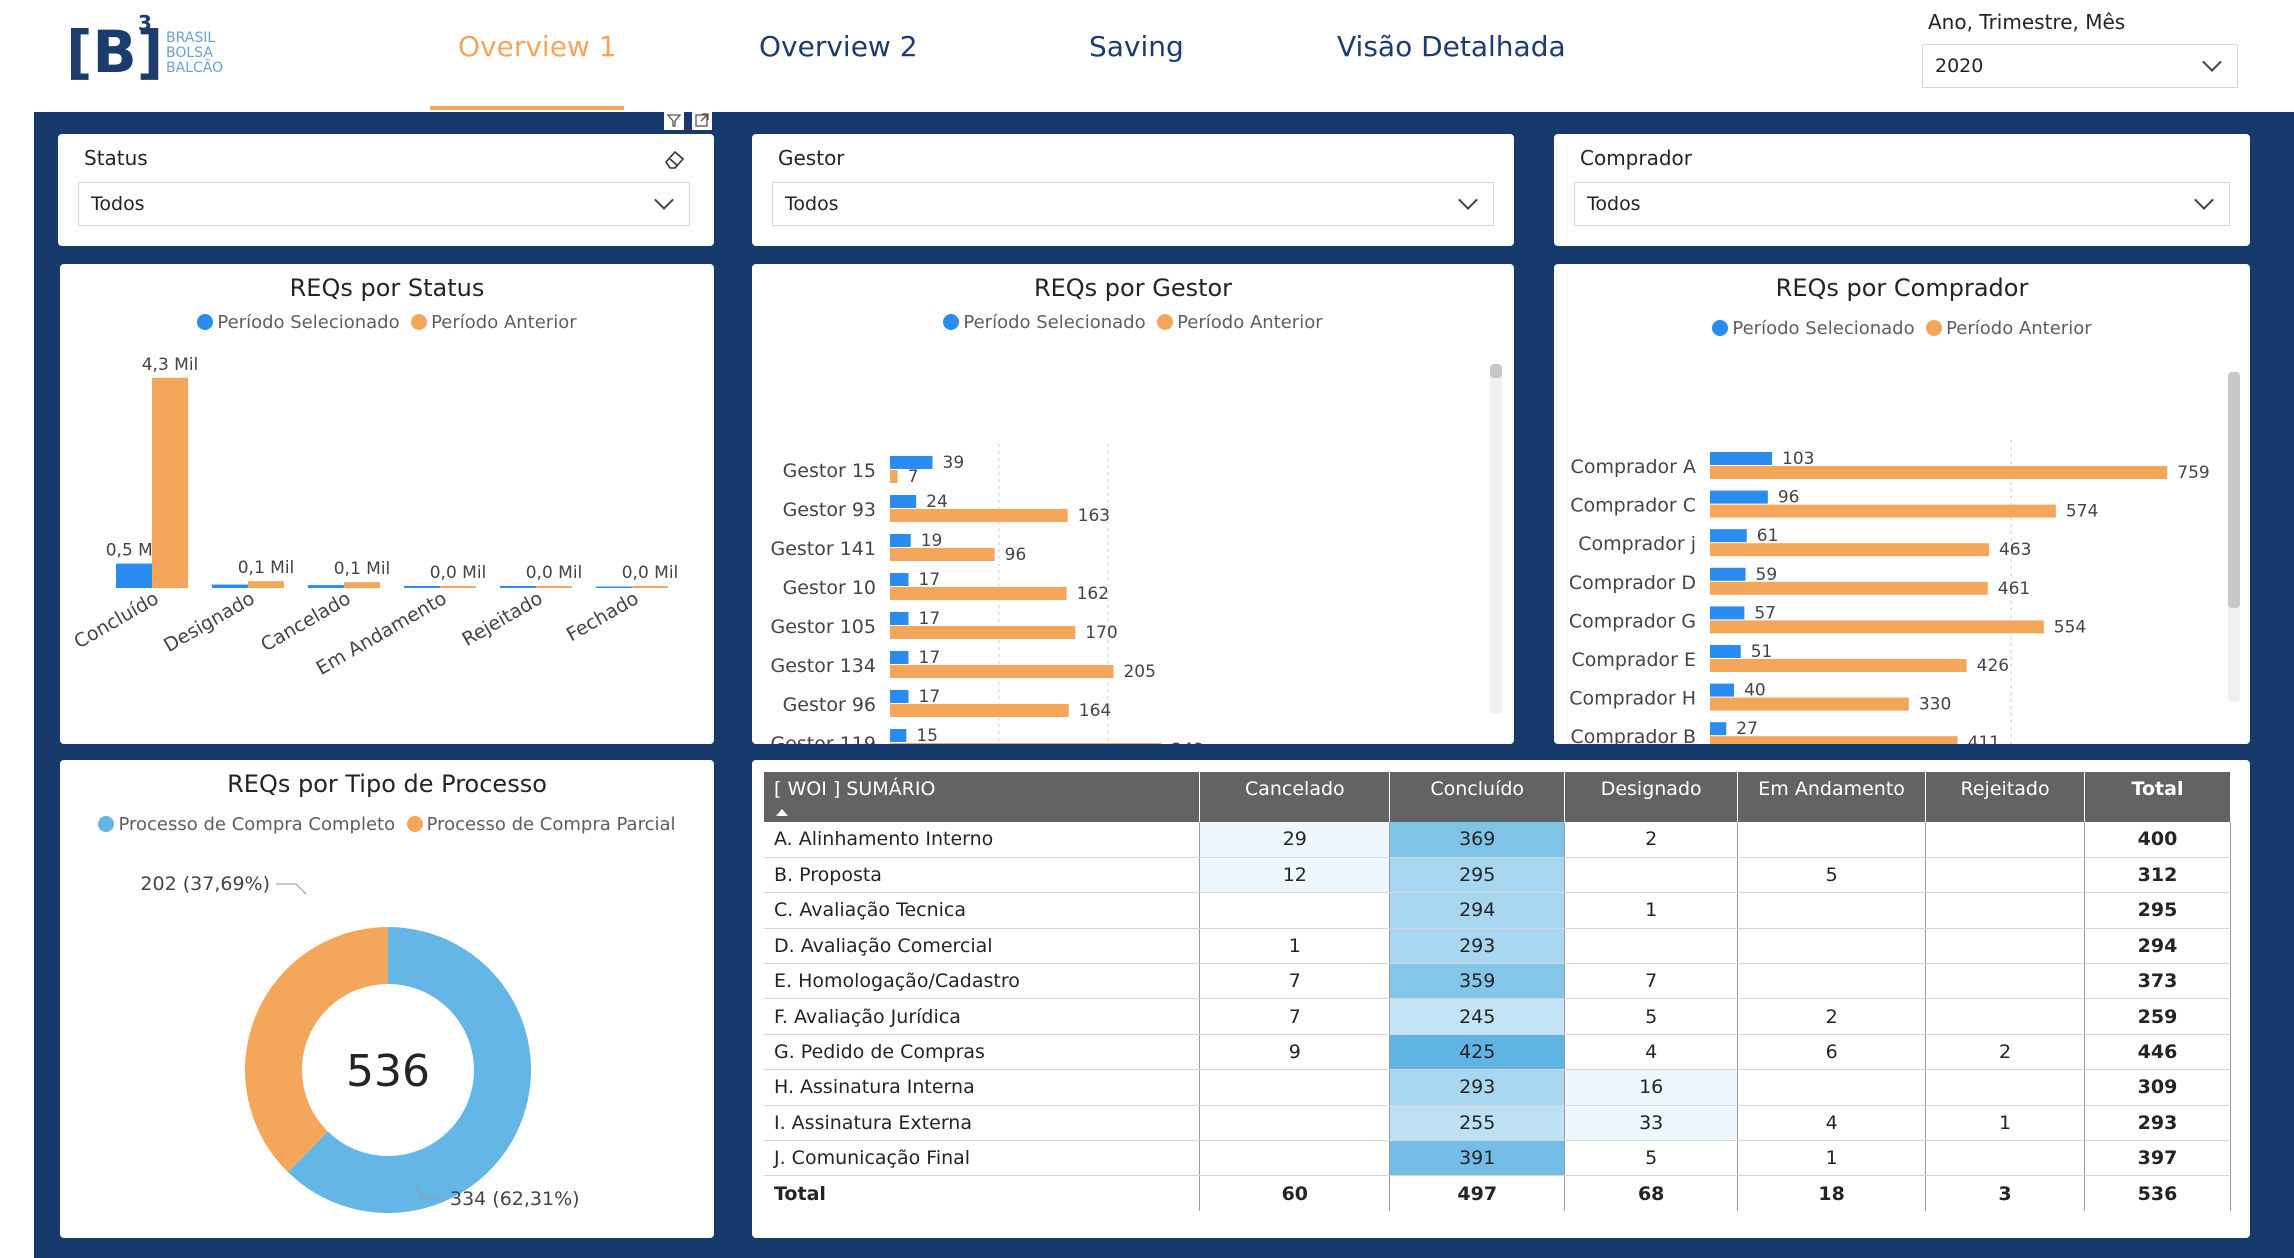  Describe the element at coordinates (190, 38) in the screenshot. I see `logo-line1: BRASIL` at that location.